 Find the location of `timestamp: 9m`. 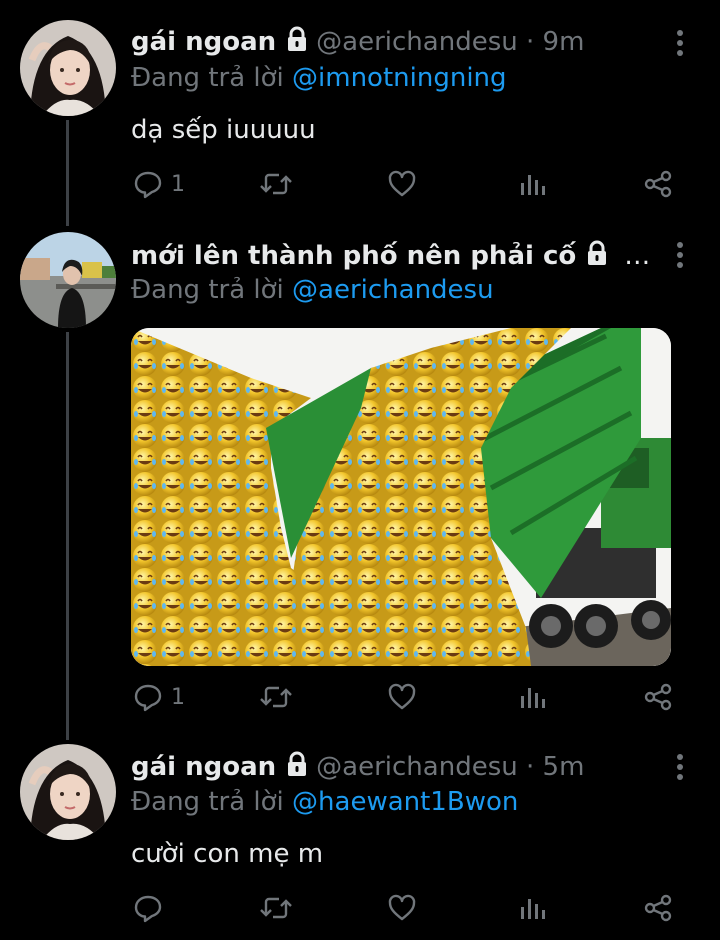

timestamp: 9m is located at coordinates (564, 42).